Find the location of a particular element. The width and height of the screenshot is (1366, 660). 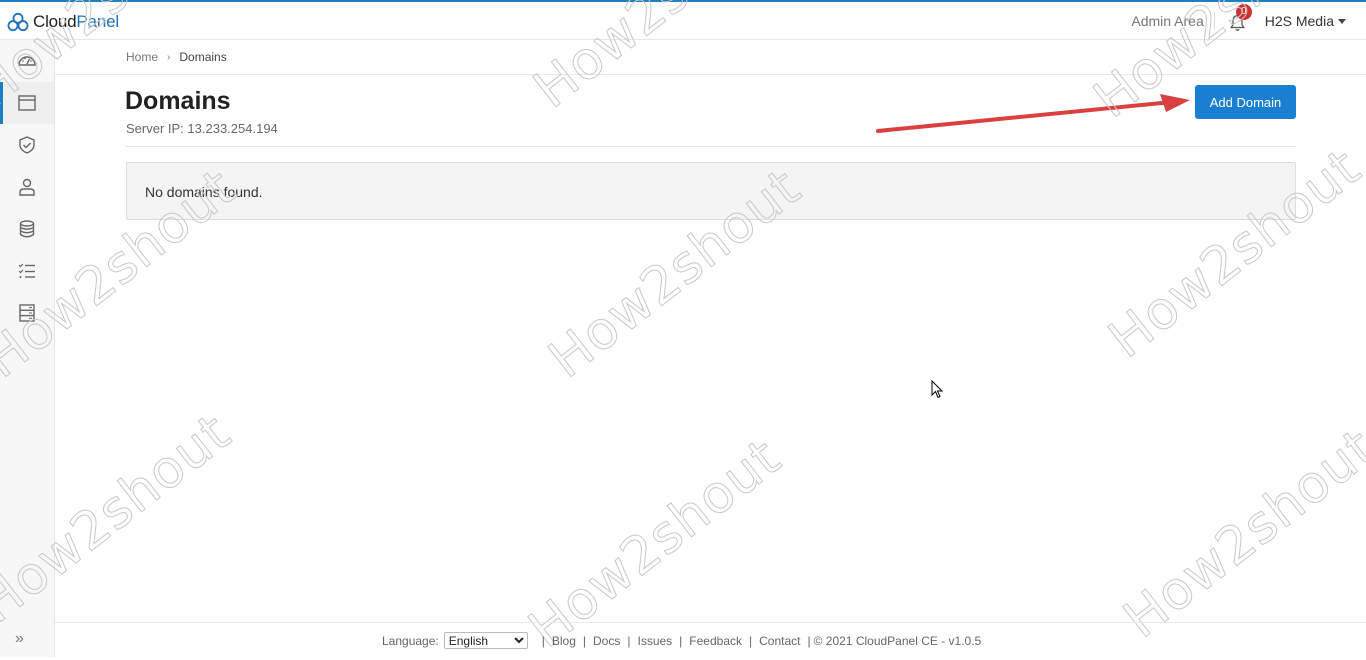

checklist-icon is located at coordinates (26, 270).